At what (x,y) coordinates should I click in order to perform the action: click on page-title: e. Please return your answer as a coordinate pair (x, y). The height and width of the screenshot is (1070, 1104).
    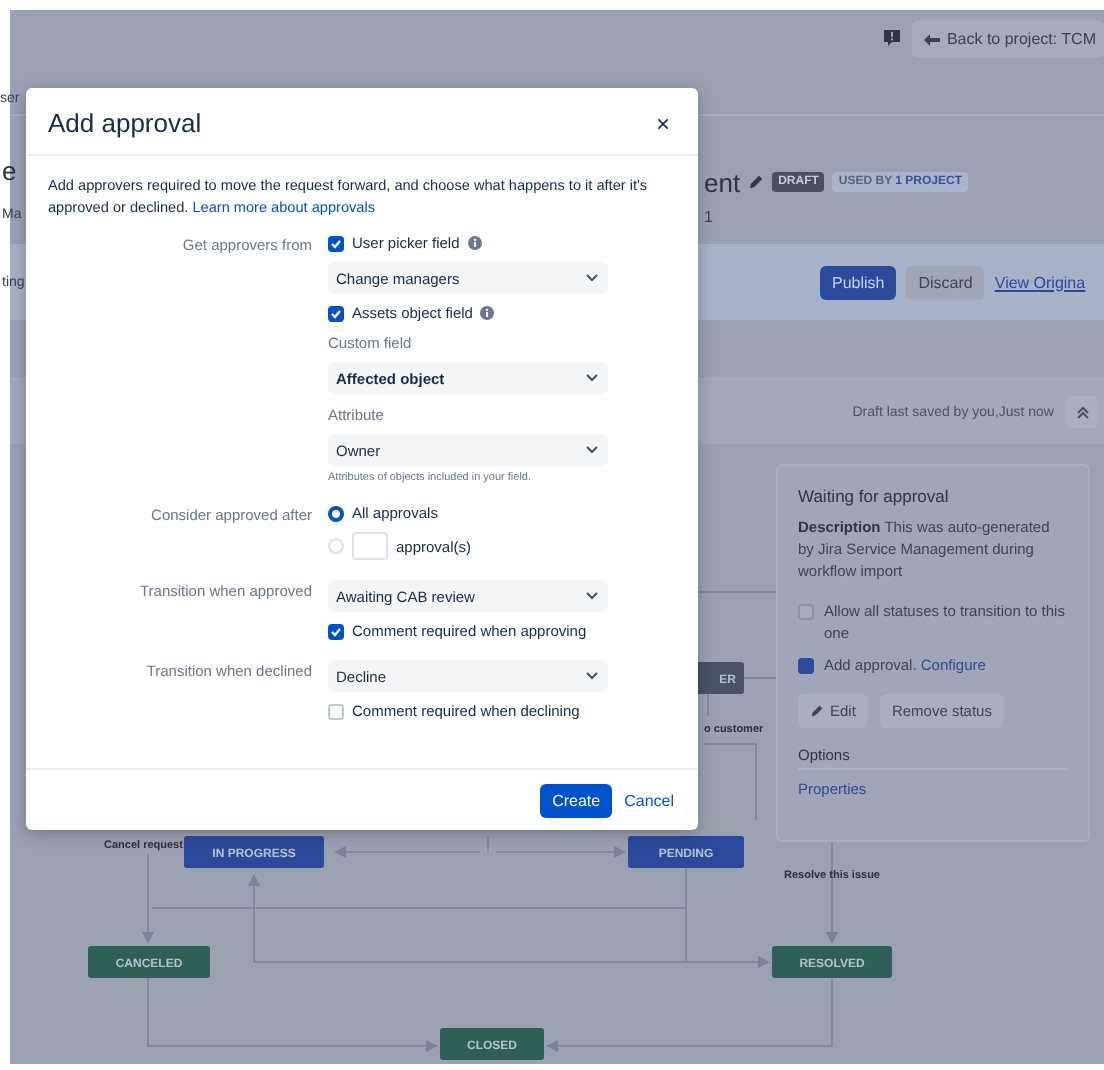
    Looking at the image, I should click on (9, 173).